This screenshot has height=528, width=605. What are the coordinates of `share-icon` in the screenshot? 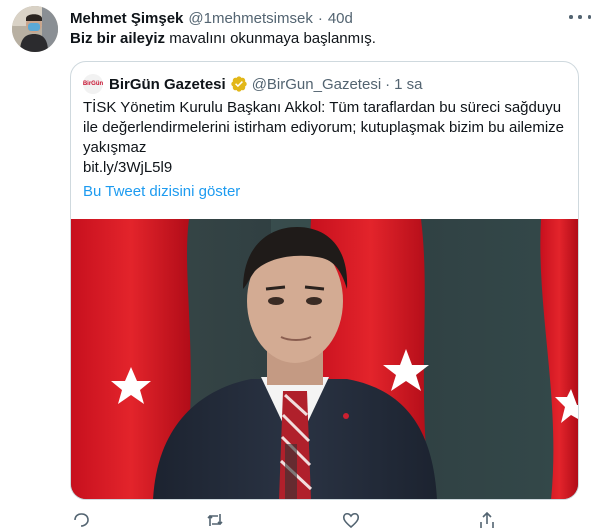 It's located at (487, 519).